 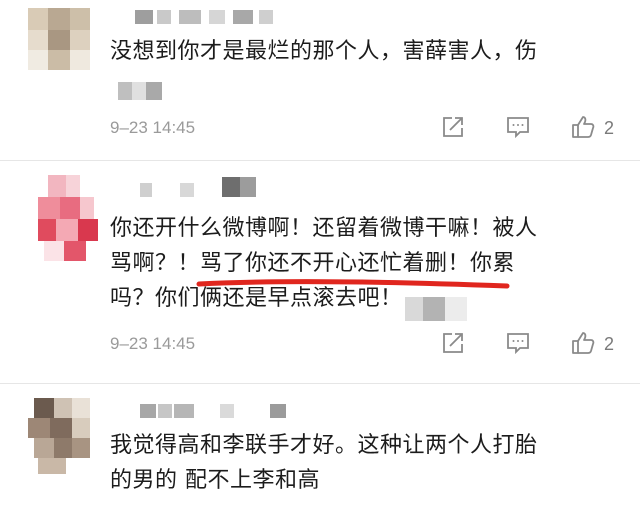 I want to click on comment-text-line: 没想到你才是最烂的那个人，害薛害人，伤, so click(x=324, y=51).